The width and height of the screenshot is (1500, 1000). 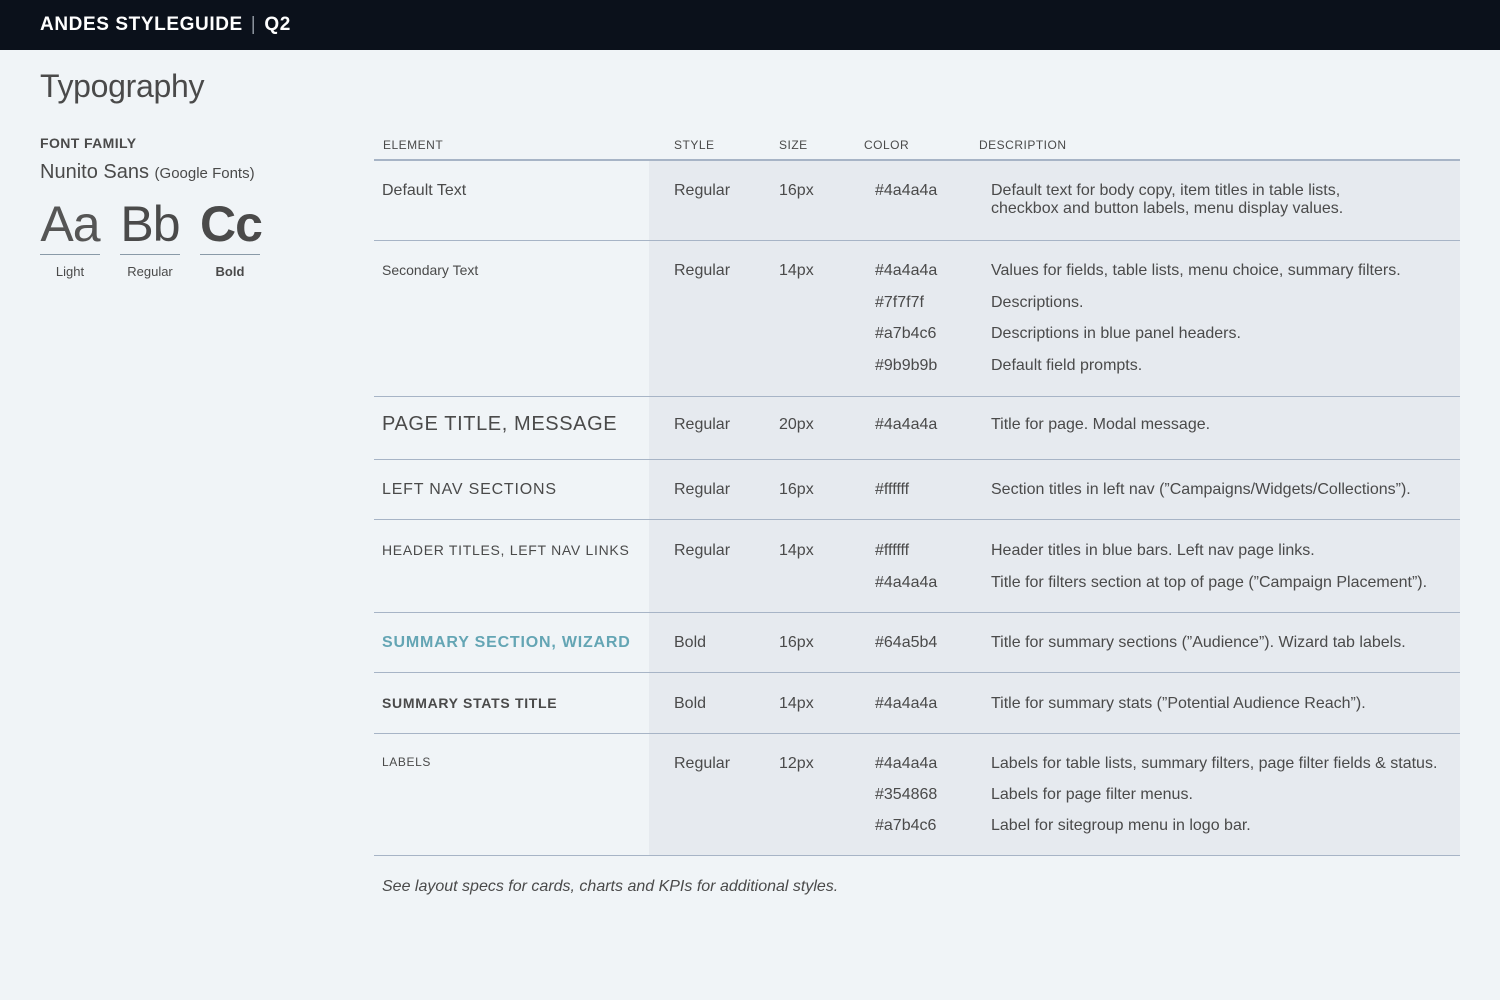 What do you see at coordinates (796, 763) in the screenshot?
I see `row-size: 12px` at bounding box center [796, 763].